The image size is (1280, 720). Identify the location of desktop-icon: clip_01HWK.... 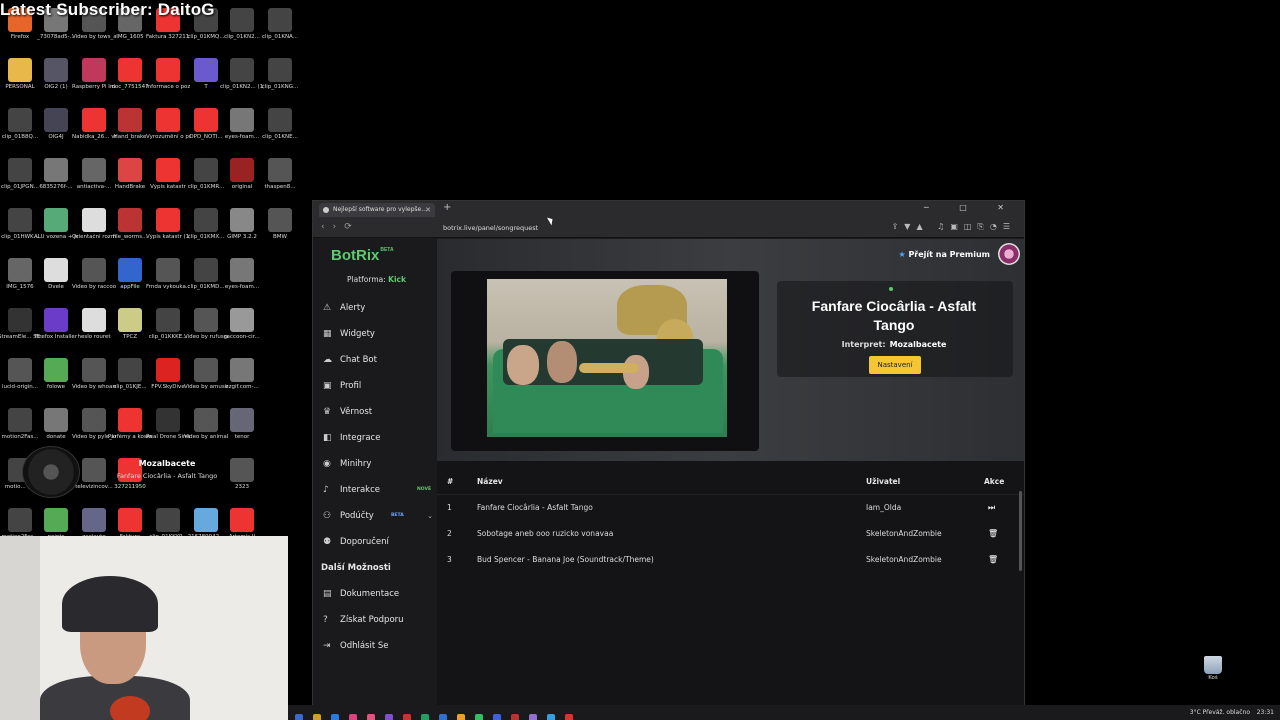
(20, 224).